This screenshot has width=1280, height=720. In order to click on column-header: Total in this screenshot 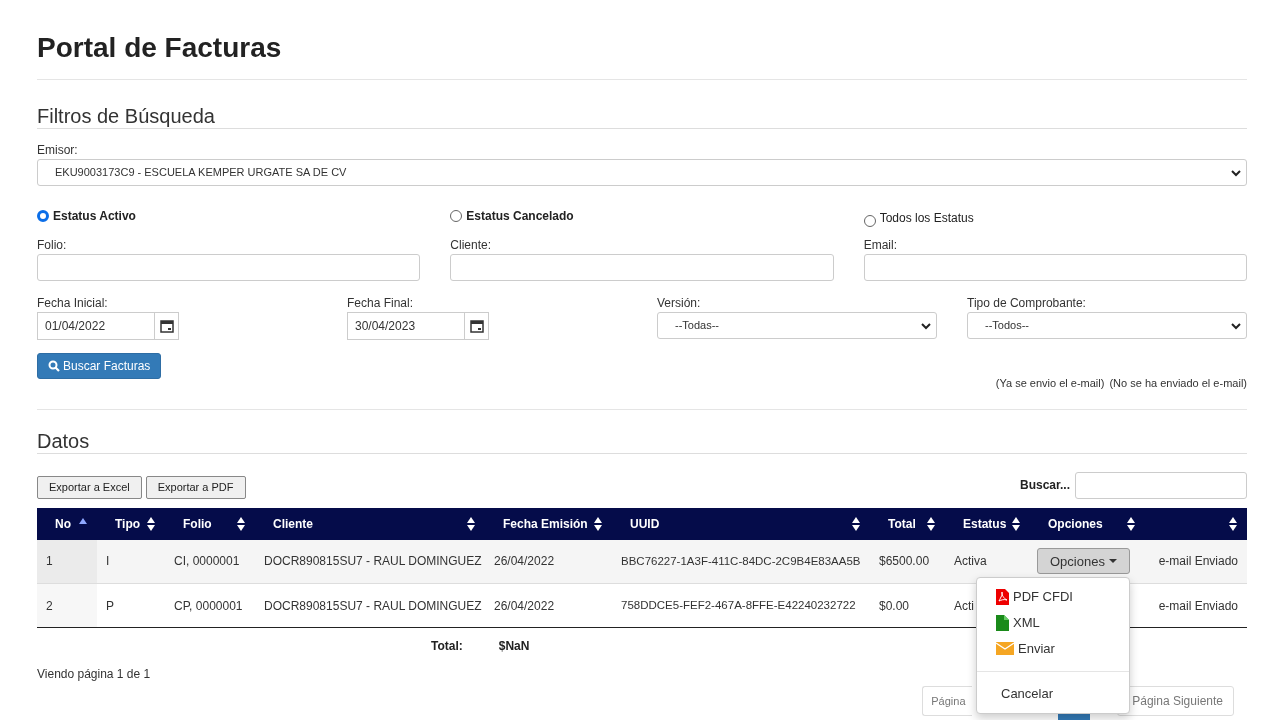, I will do `click(907, 523)`.